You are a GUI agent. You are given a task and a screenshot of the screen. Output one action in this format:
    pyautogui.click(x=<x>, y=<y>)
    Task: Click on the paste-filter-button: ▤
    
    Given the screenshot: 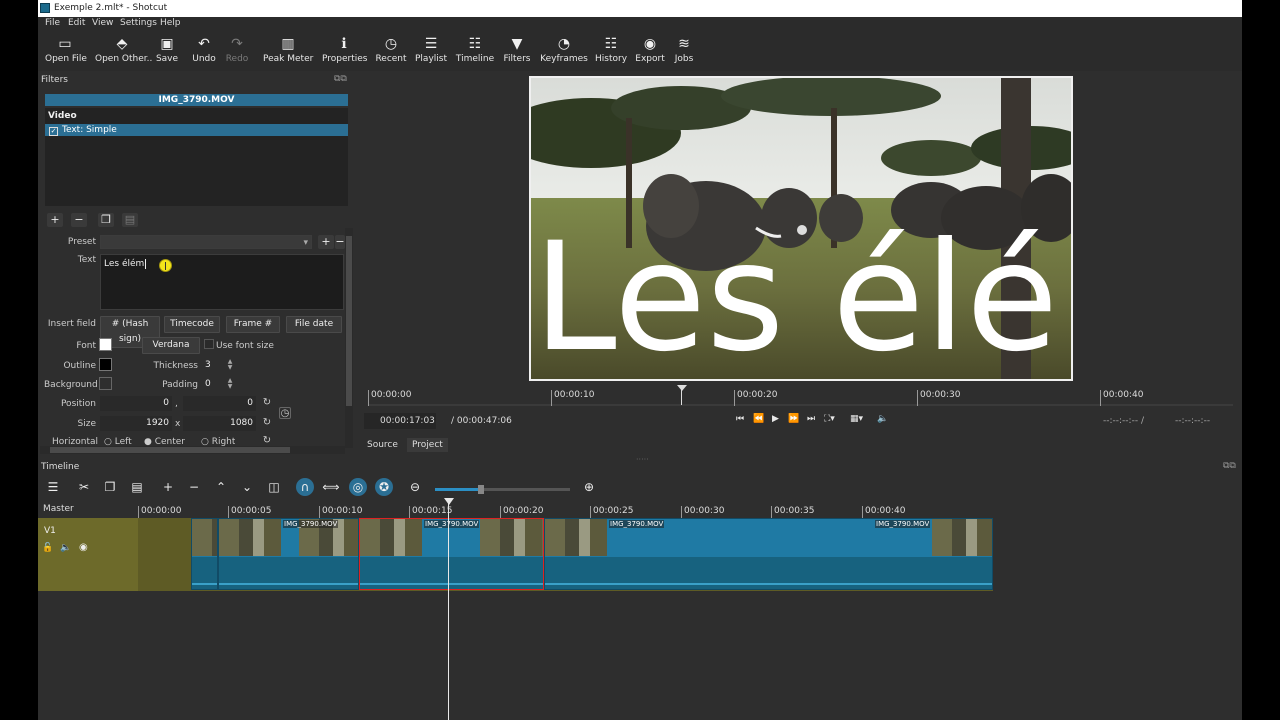 What is the action you would take?
    pyautogui.click(x=130, y=220)
    